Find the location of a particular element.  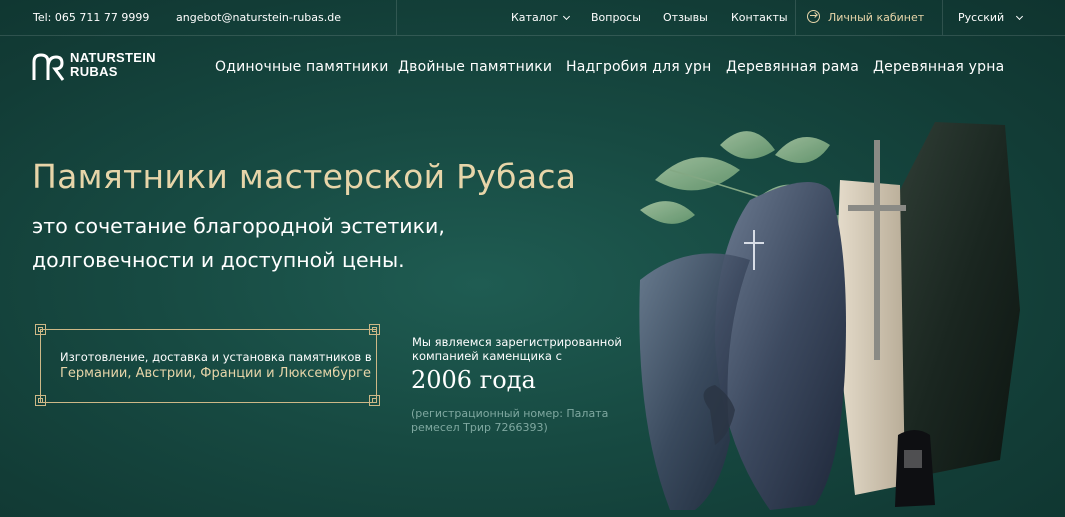

service-countries: Германии, Австрии, Франции и Люксембурге is located at coordinates (215, 373).